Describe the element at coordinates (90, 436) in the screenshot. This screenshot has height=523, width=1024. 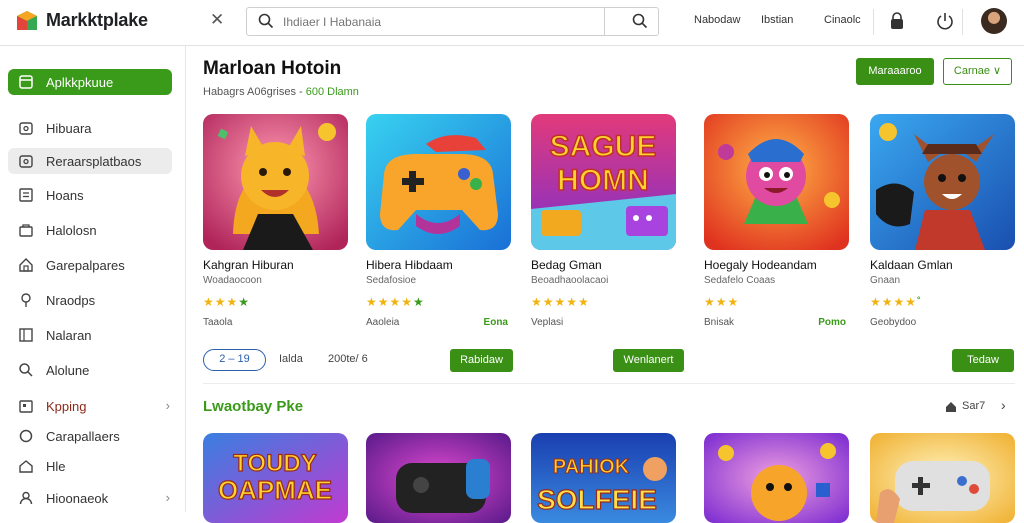
I see `sidebar-item-11: Carapallaers` at that location.